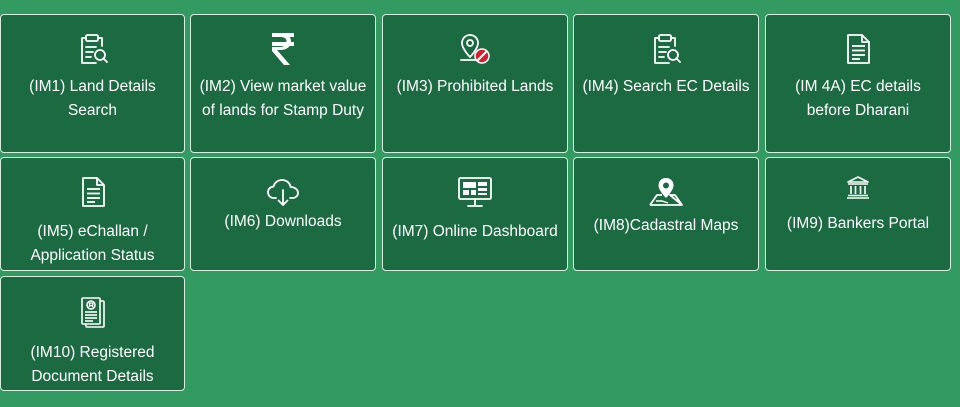 Image resolution: width=960 pixels, height=407 pixels. What do you see at coordinates (475, 231) in the screenshot?
I see `tile-label: (IM7) Online Dashboard` at bounding box center [475, 231].